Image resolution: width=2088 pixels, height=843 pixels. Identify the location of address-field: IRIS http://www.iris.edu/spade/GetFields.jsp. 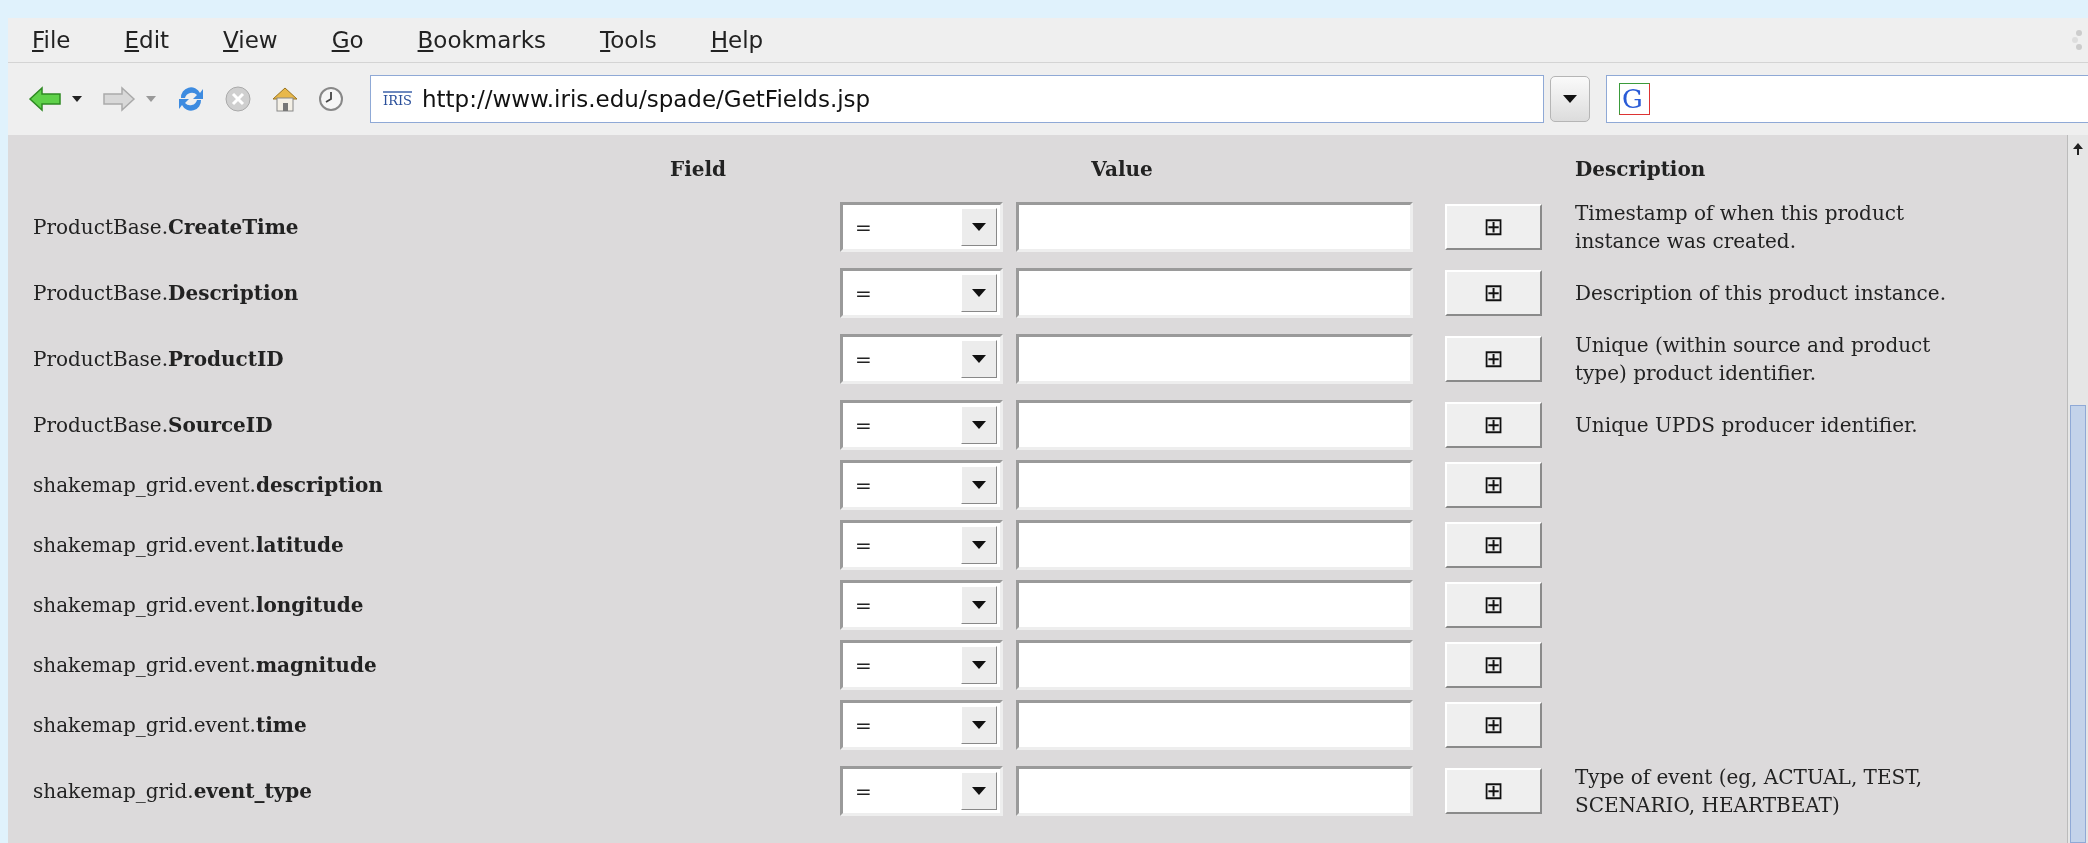
(957, 99).